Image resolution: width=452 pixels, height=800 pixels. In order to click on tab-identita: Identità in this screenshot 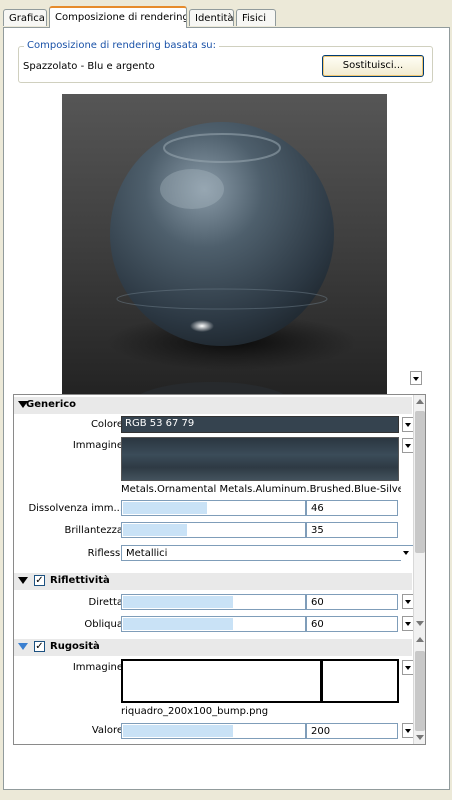, I will do `click(211, 17)`.